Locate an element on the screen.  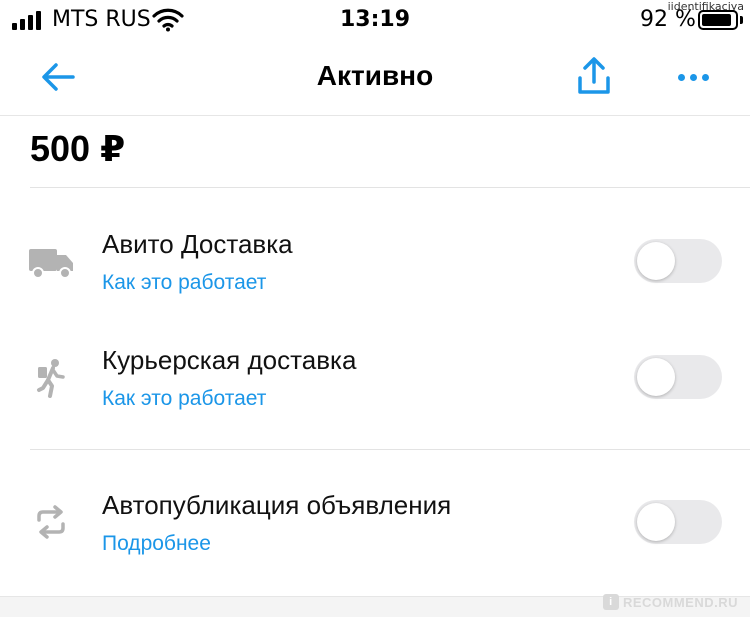
battery-icon is located at coordinates (718, 20).